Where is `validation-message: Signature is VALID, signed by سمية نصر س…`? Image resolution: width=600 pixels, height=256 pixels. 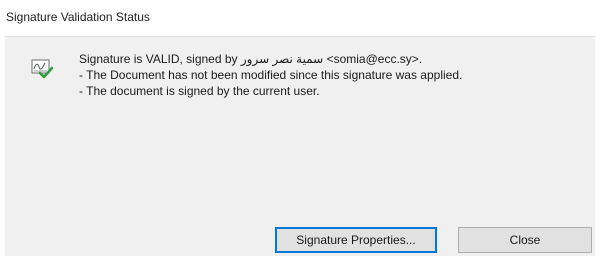 validation-message: Signature is VALID, signed by سمية نصر س… is located at coordinates (270, 75).